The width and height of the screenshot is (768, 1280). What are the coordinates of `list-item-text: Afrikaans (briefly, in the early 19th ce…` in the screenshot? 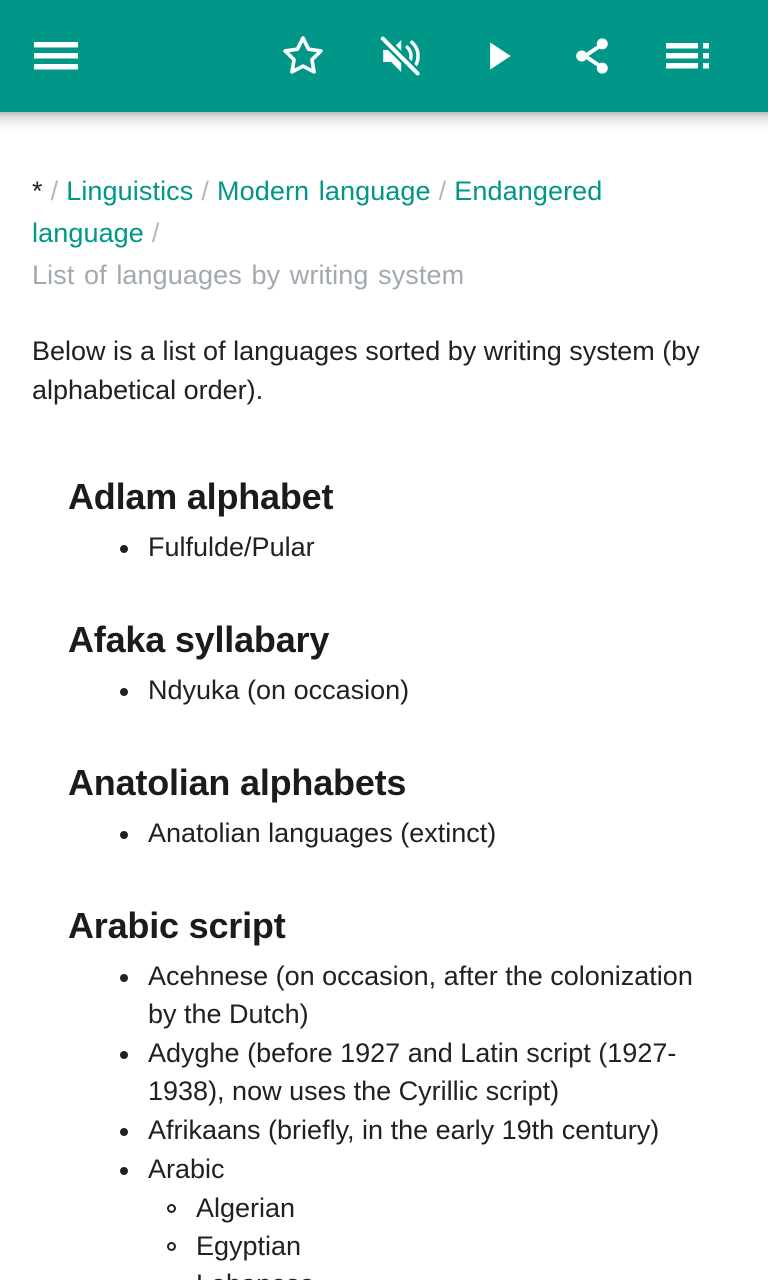 It's located at (434, 1130).